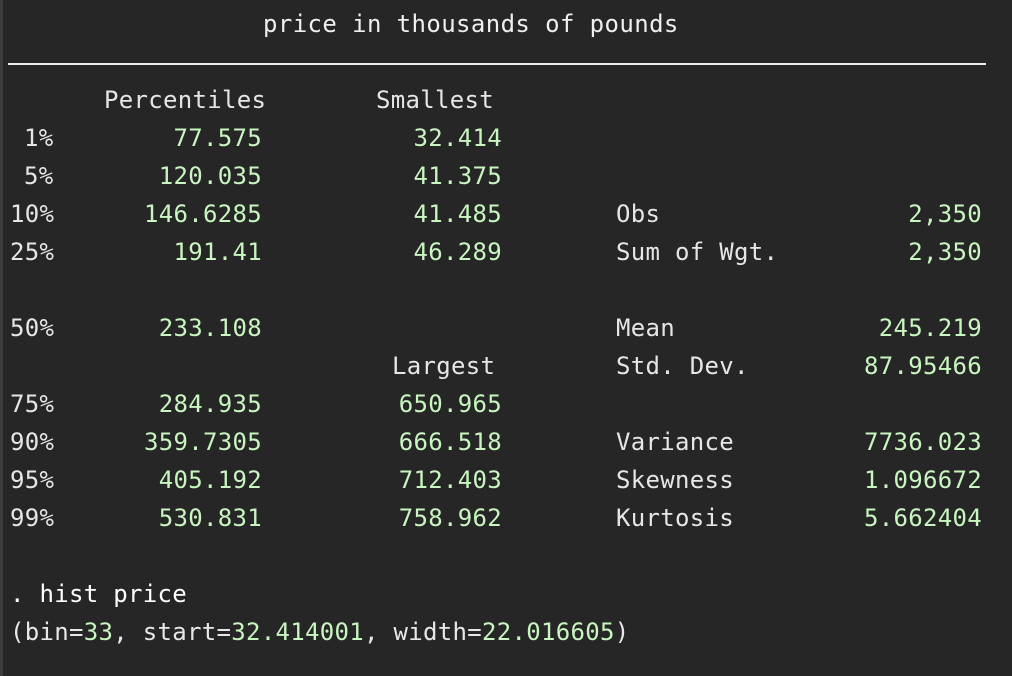 The height and width of the screenshot is (676, 1012). I want to click on width-value: 22.016605, so click(548, 632).